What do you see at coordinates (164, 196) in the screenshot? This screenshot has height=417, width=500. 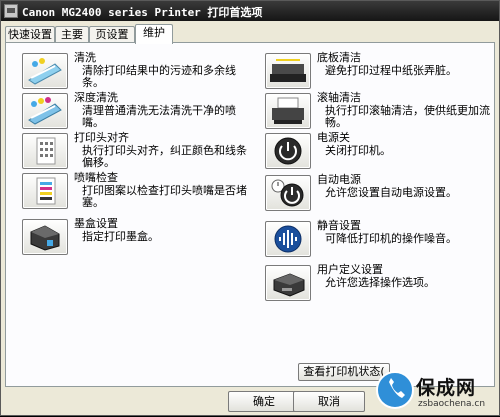 I see `nozzle-check-desc: 打印图案以检查打印头喷嘴是否堵塞。` at bounding box center [164, 196].